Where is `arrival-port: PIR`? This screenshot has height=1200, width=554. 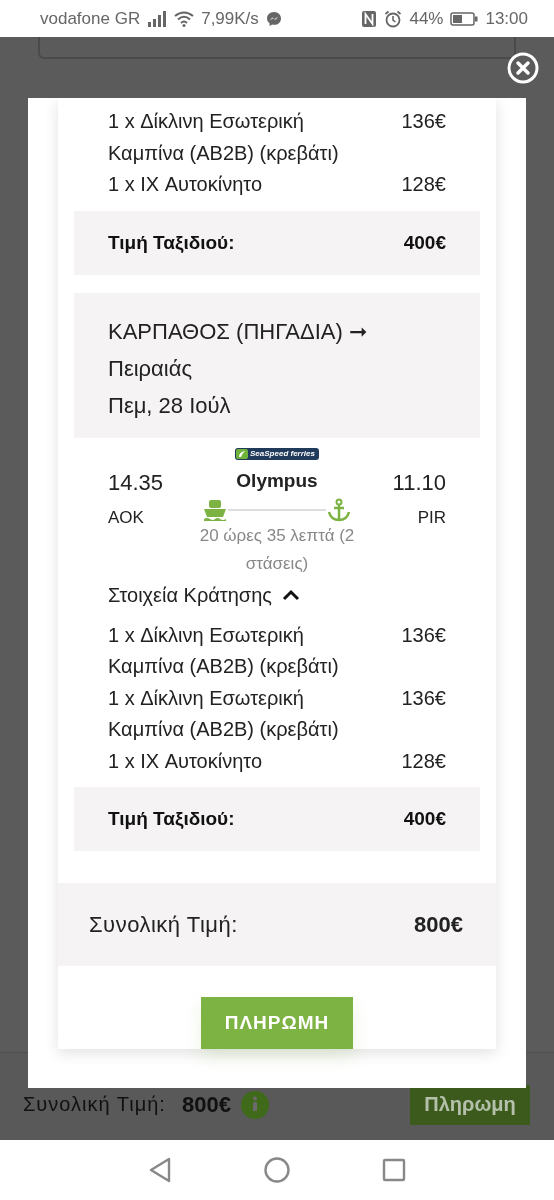 arrival-port: PIR is located at coordinates (431, 517).